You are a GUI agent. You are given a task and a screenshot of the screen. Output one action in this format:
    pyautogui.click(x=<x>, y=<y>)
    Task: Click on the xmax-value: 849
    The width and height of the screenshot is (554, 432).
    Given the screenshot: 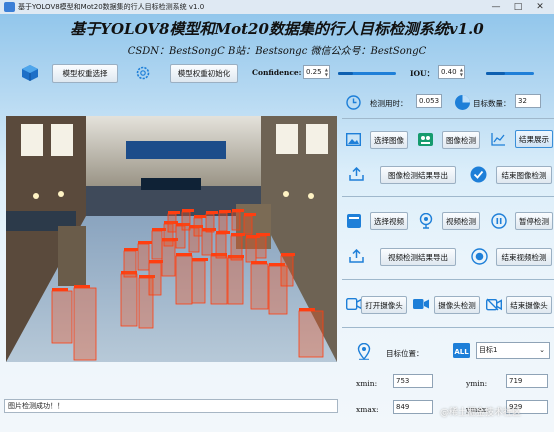 What is the action you would take?
    pyautogui.click(x=413, y=407)
    